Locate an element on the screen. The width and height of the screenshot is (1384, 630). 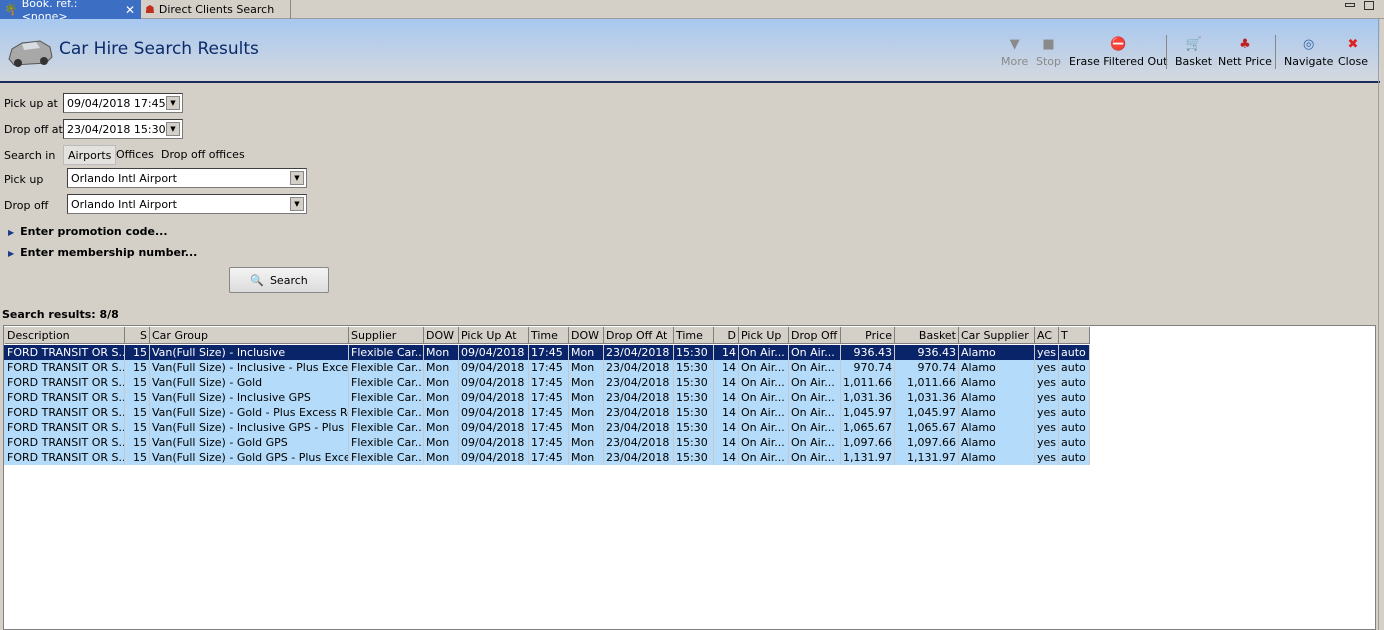
nett-price-button: ♣ Nett Price is located at coordinates (1245, 52).